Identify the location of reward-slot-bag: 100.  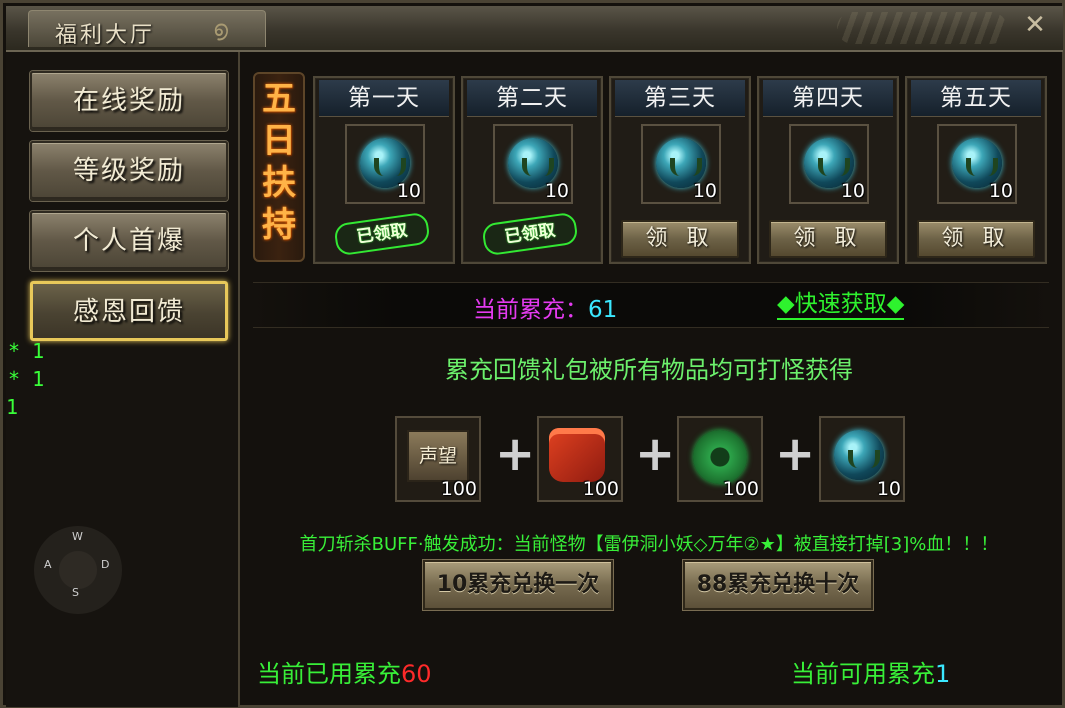
(580, 459).